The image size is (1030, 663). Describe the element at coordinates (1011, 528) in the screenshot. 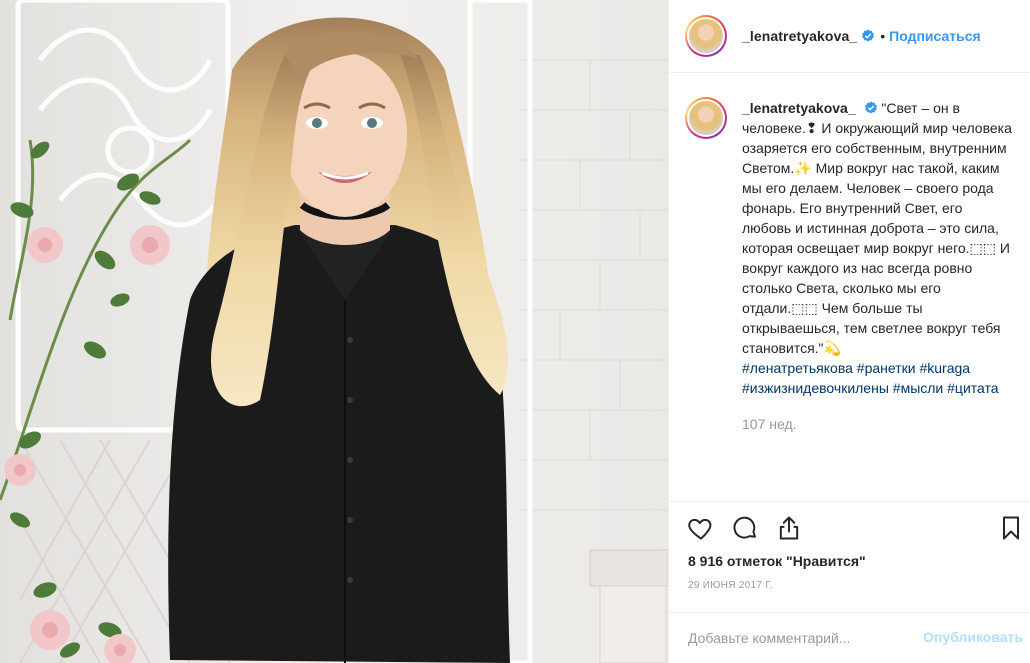

I see `bookmark-icon` at that location.